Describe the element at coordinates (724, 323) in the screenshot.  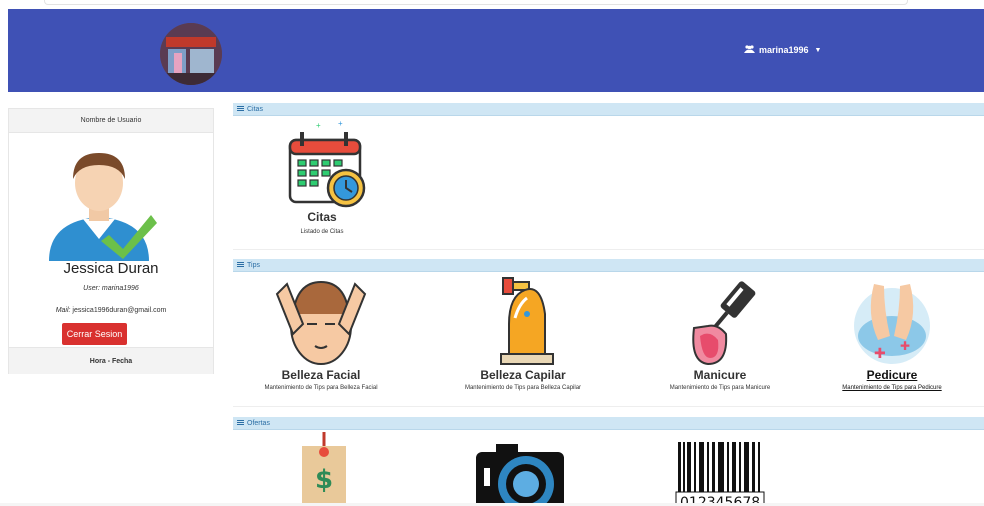
I see `nail-polish-icon` at that location.